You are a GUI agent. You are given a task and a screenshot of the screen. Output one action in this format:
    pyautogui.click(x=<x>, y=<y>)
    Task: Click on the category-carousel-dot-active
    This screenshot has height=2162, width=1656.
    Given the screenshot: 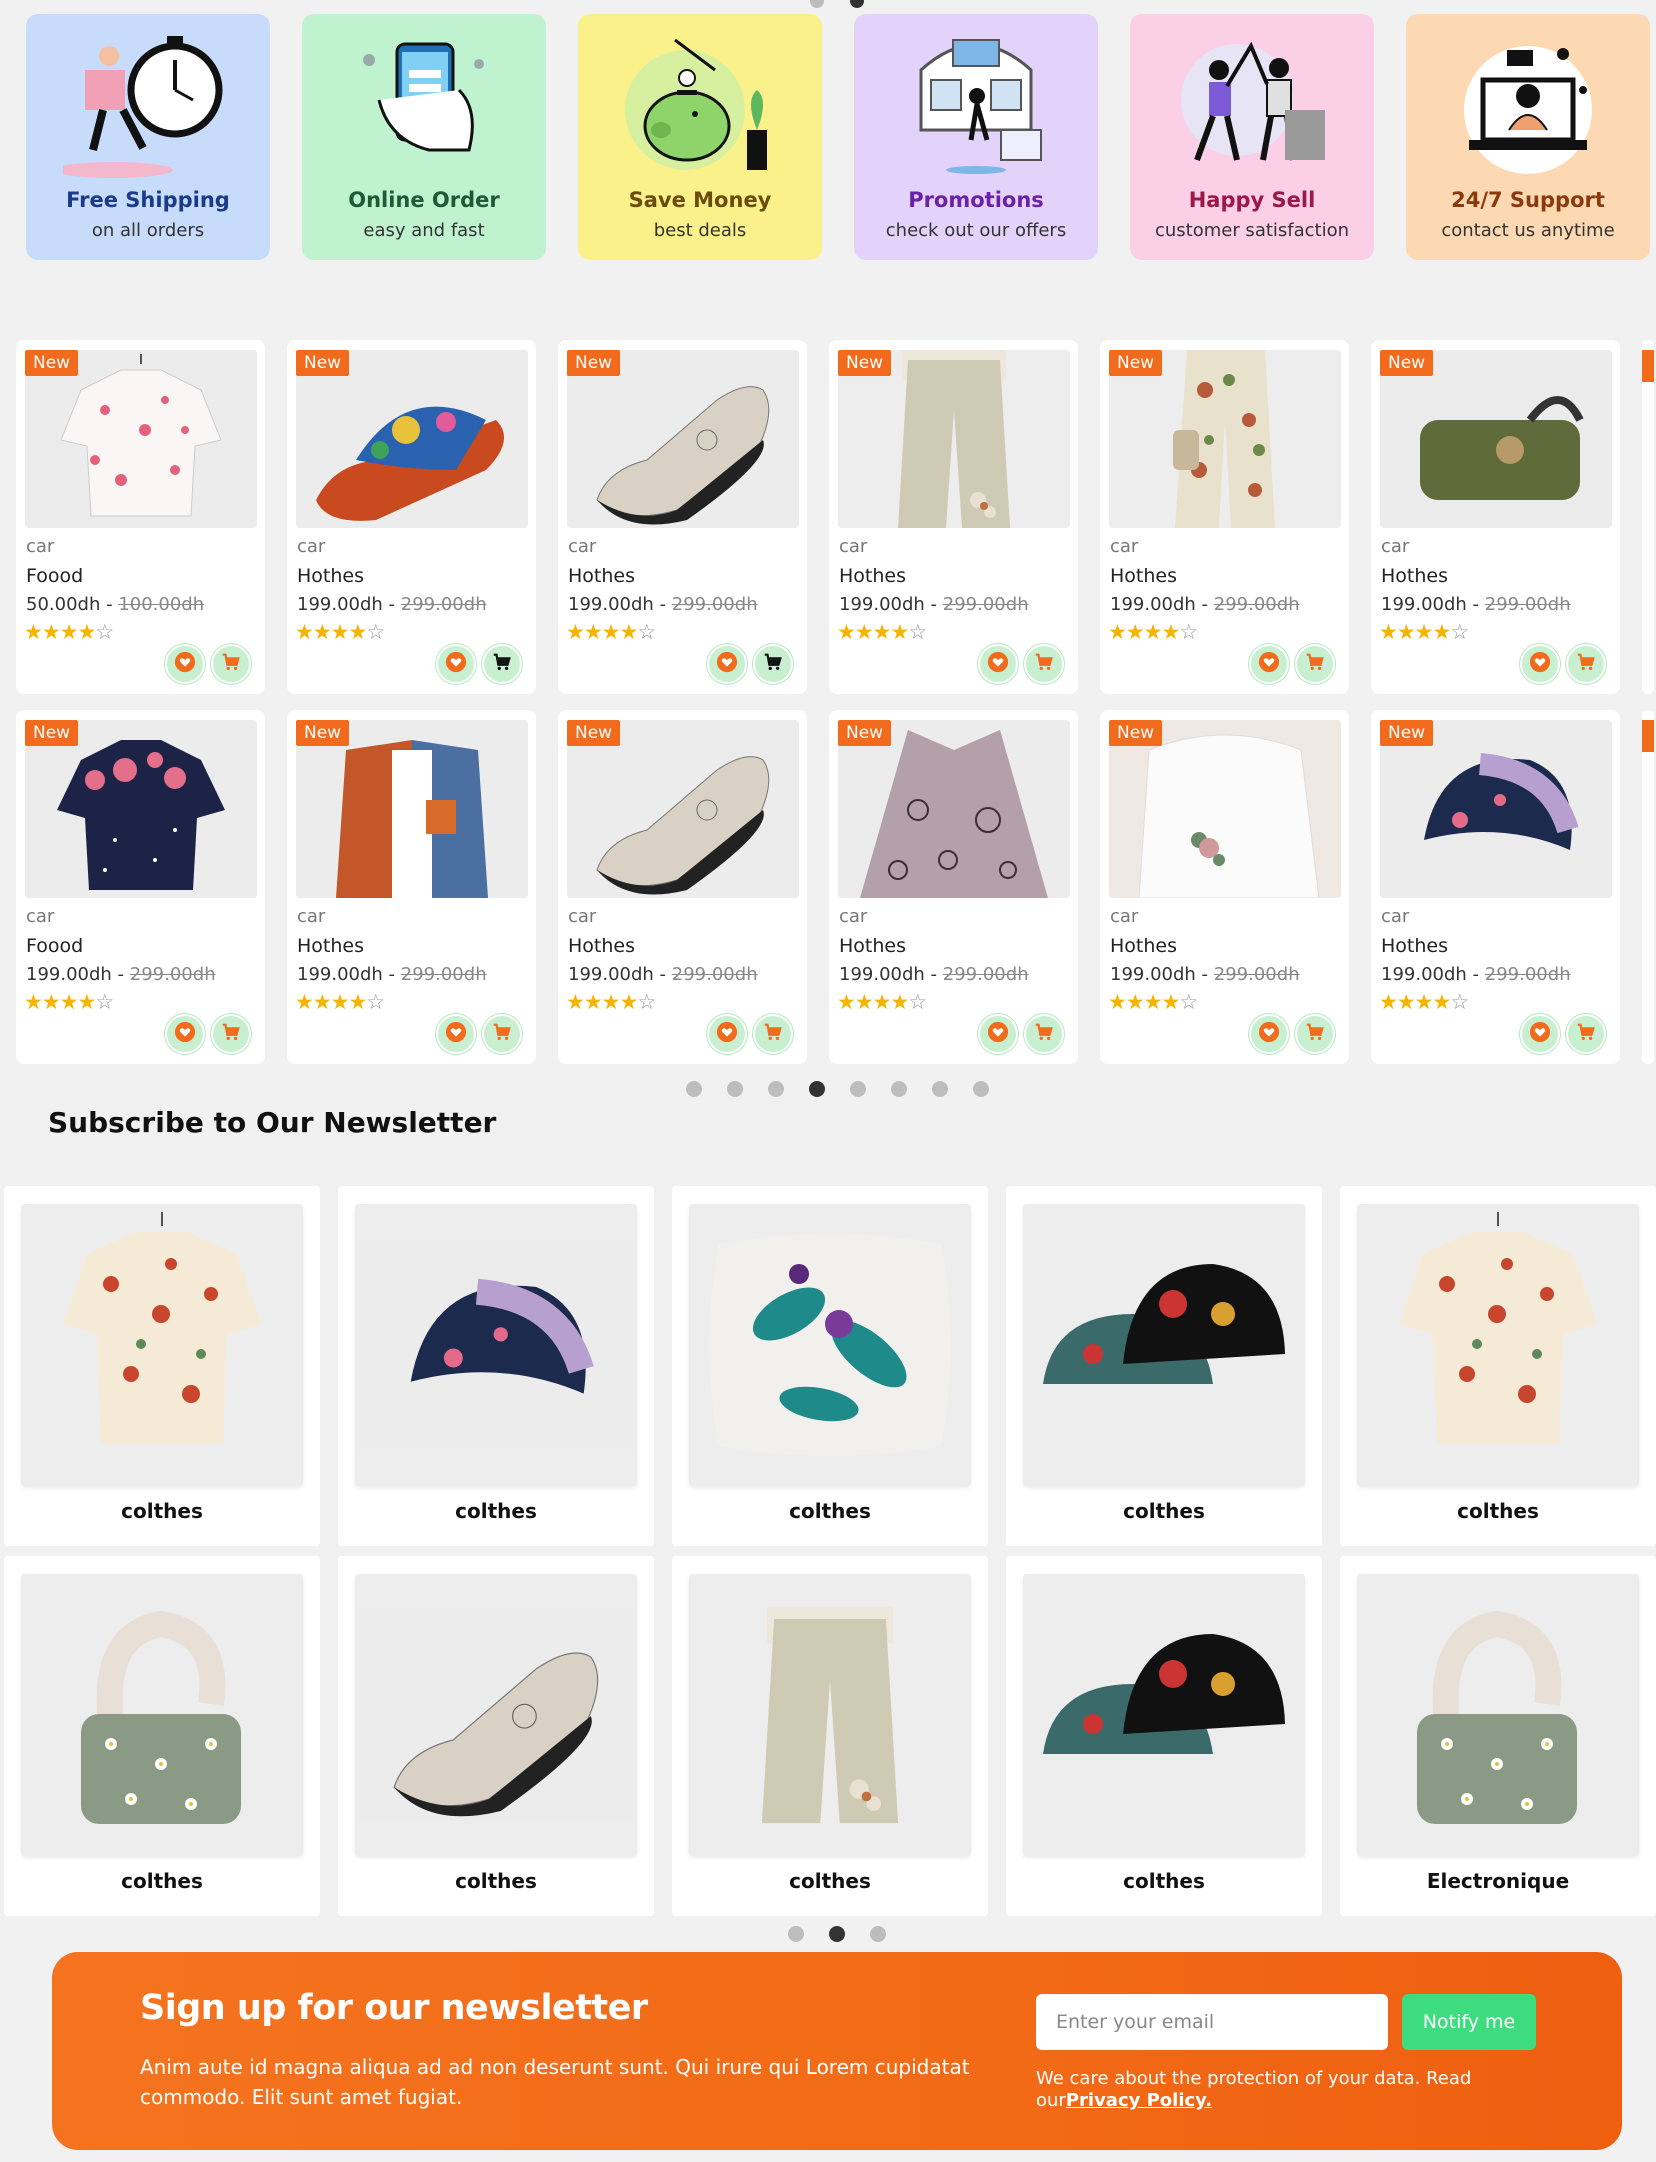 What is the action you would take?
    pyautogui.click(x=837, y=1934)
    